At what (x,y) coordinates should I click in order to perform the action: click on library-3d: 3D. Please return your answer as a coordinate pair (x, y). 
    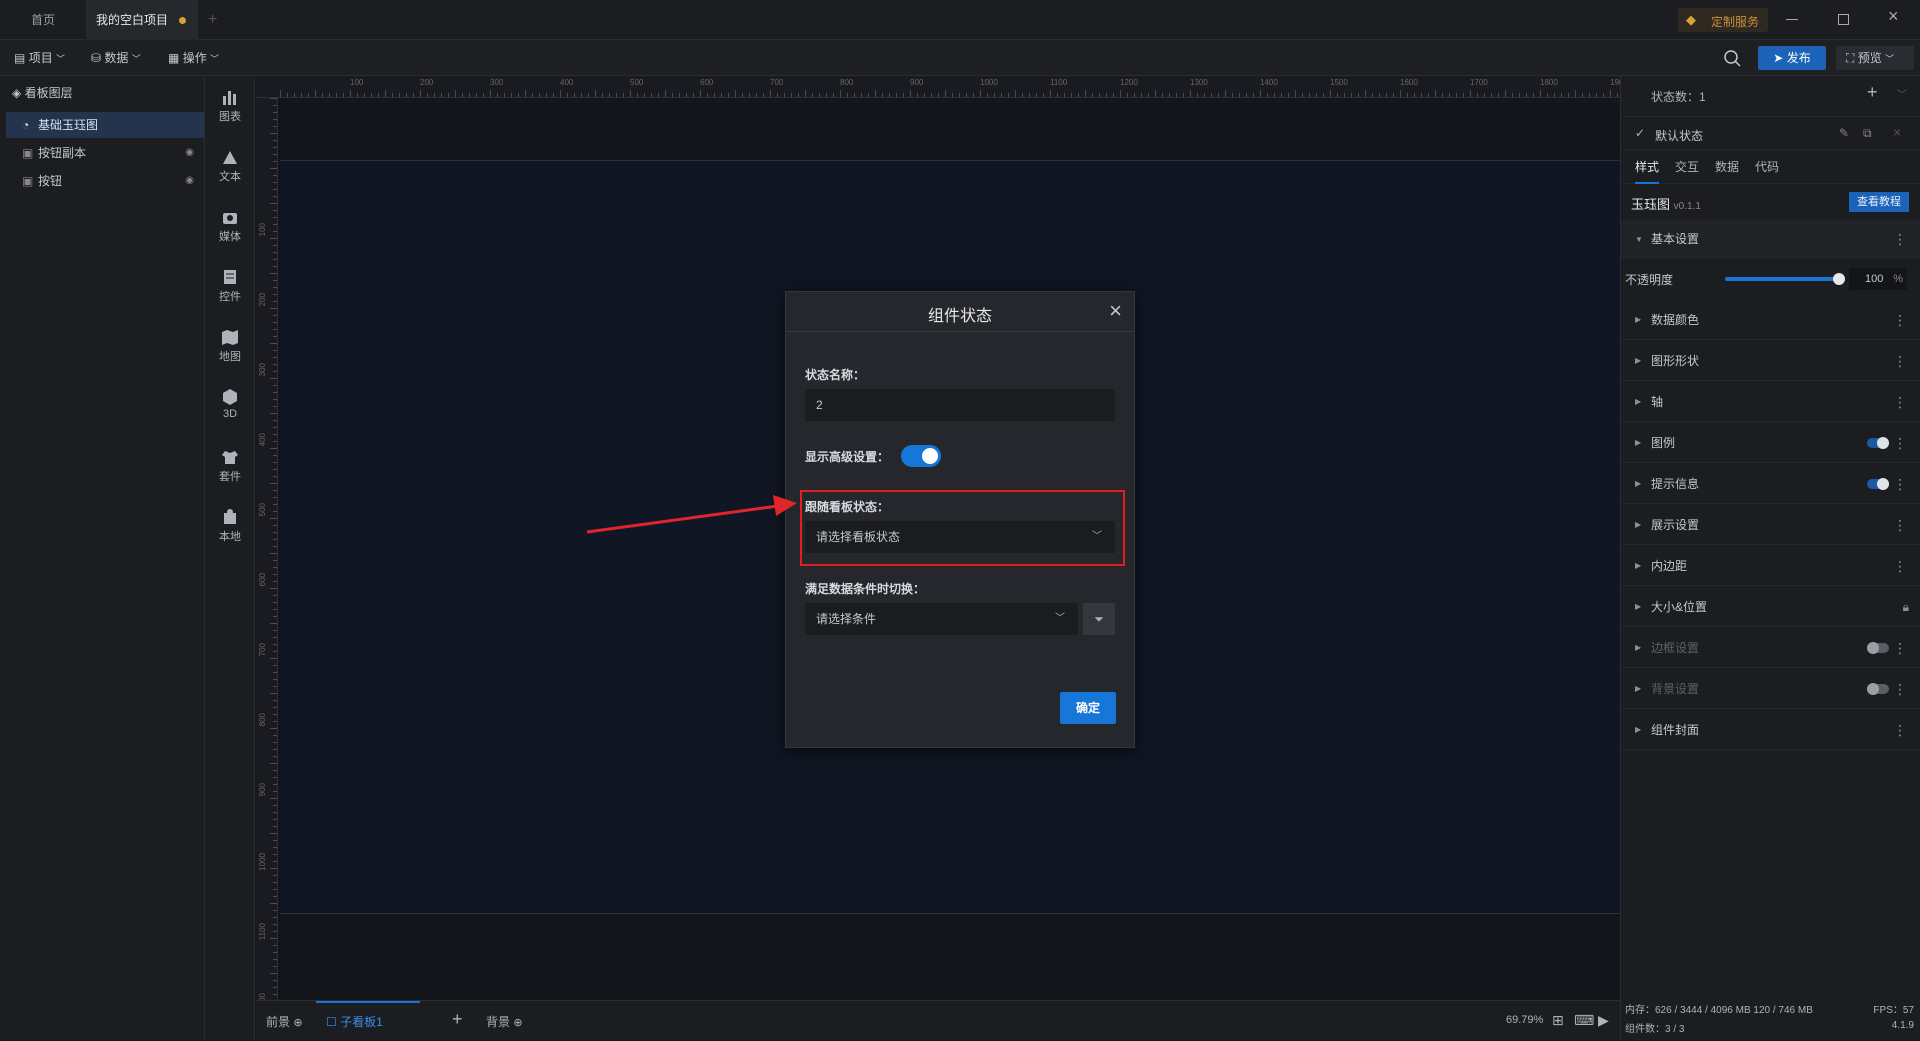
    Looking at the image, I should click on (230, 411).